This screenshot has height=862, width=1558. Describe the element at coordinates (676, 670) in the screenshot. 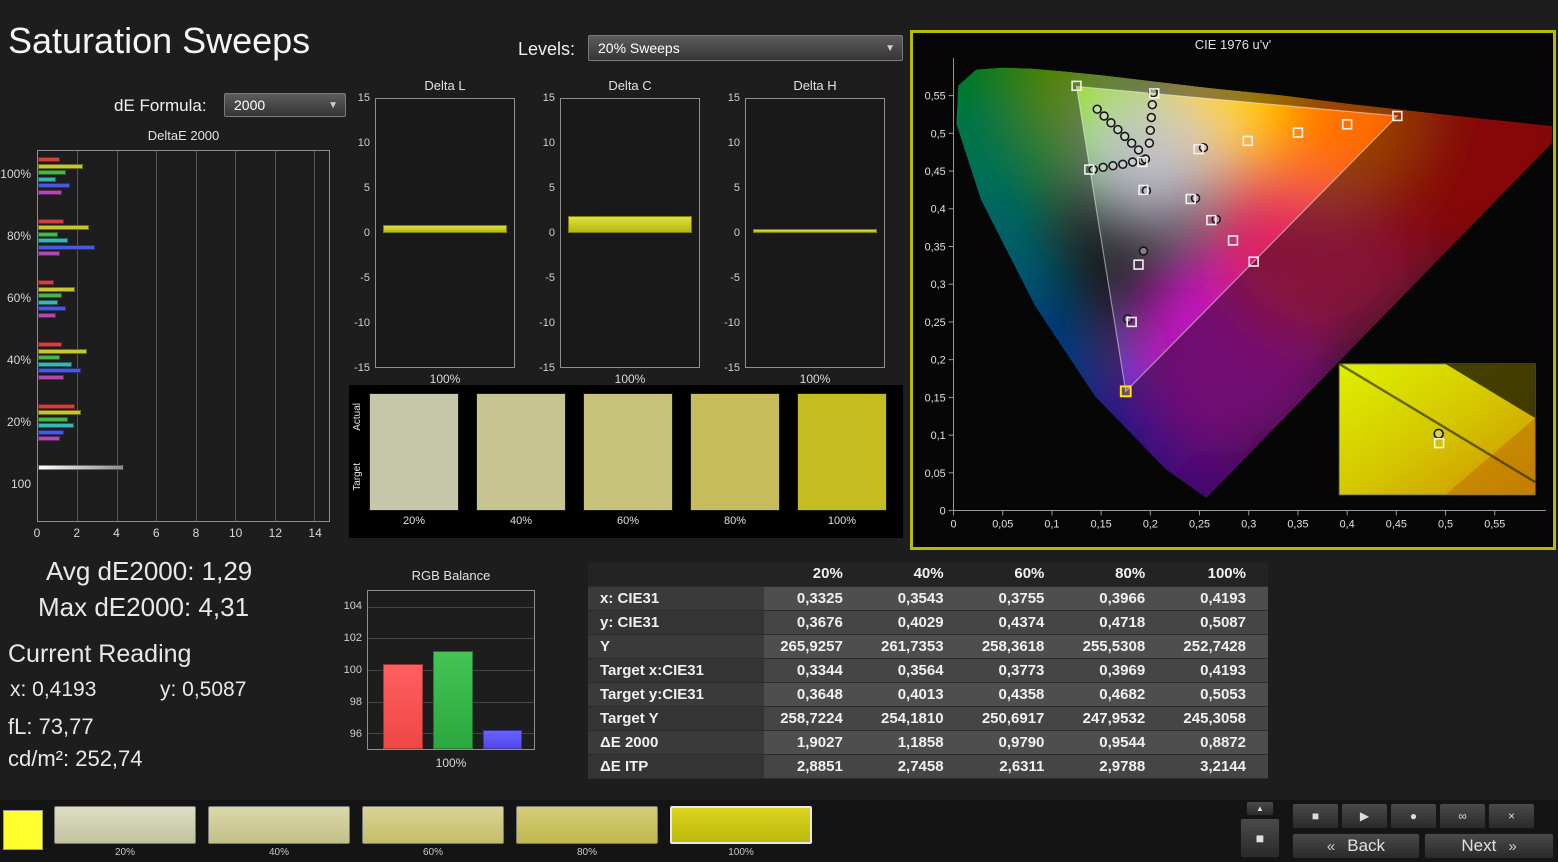

I see `row-label: Target x:CIE31` at that location.